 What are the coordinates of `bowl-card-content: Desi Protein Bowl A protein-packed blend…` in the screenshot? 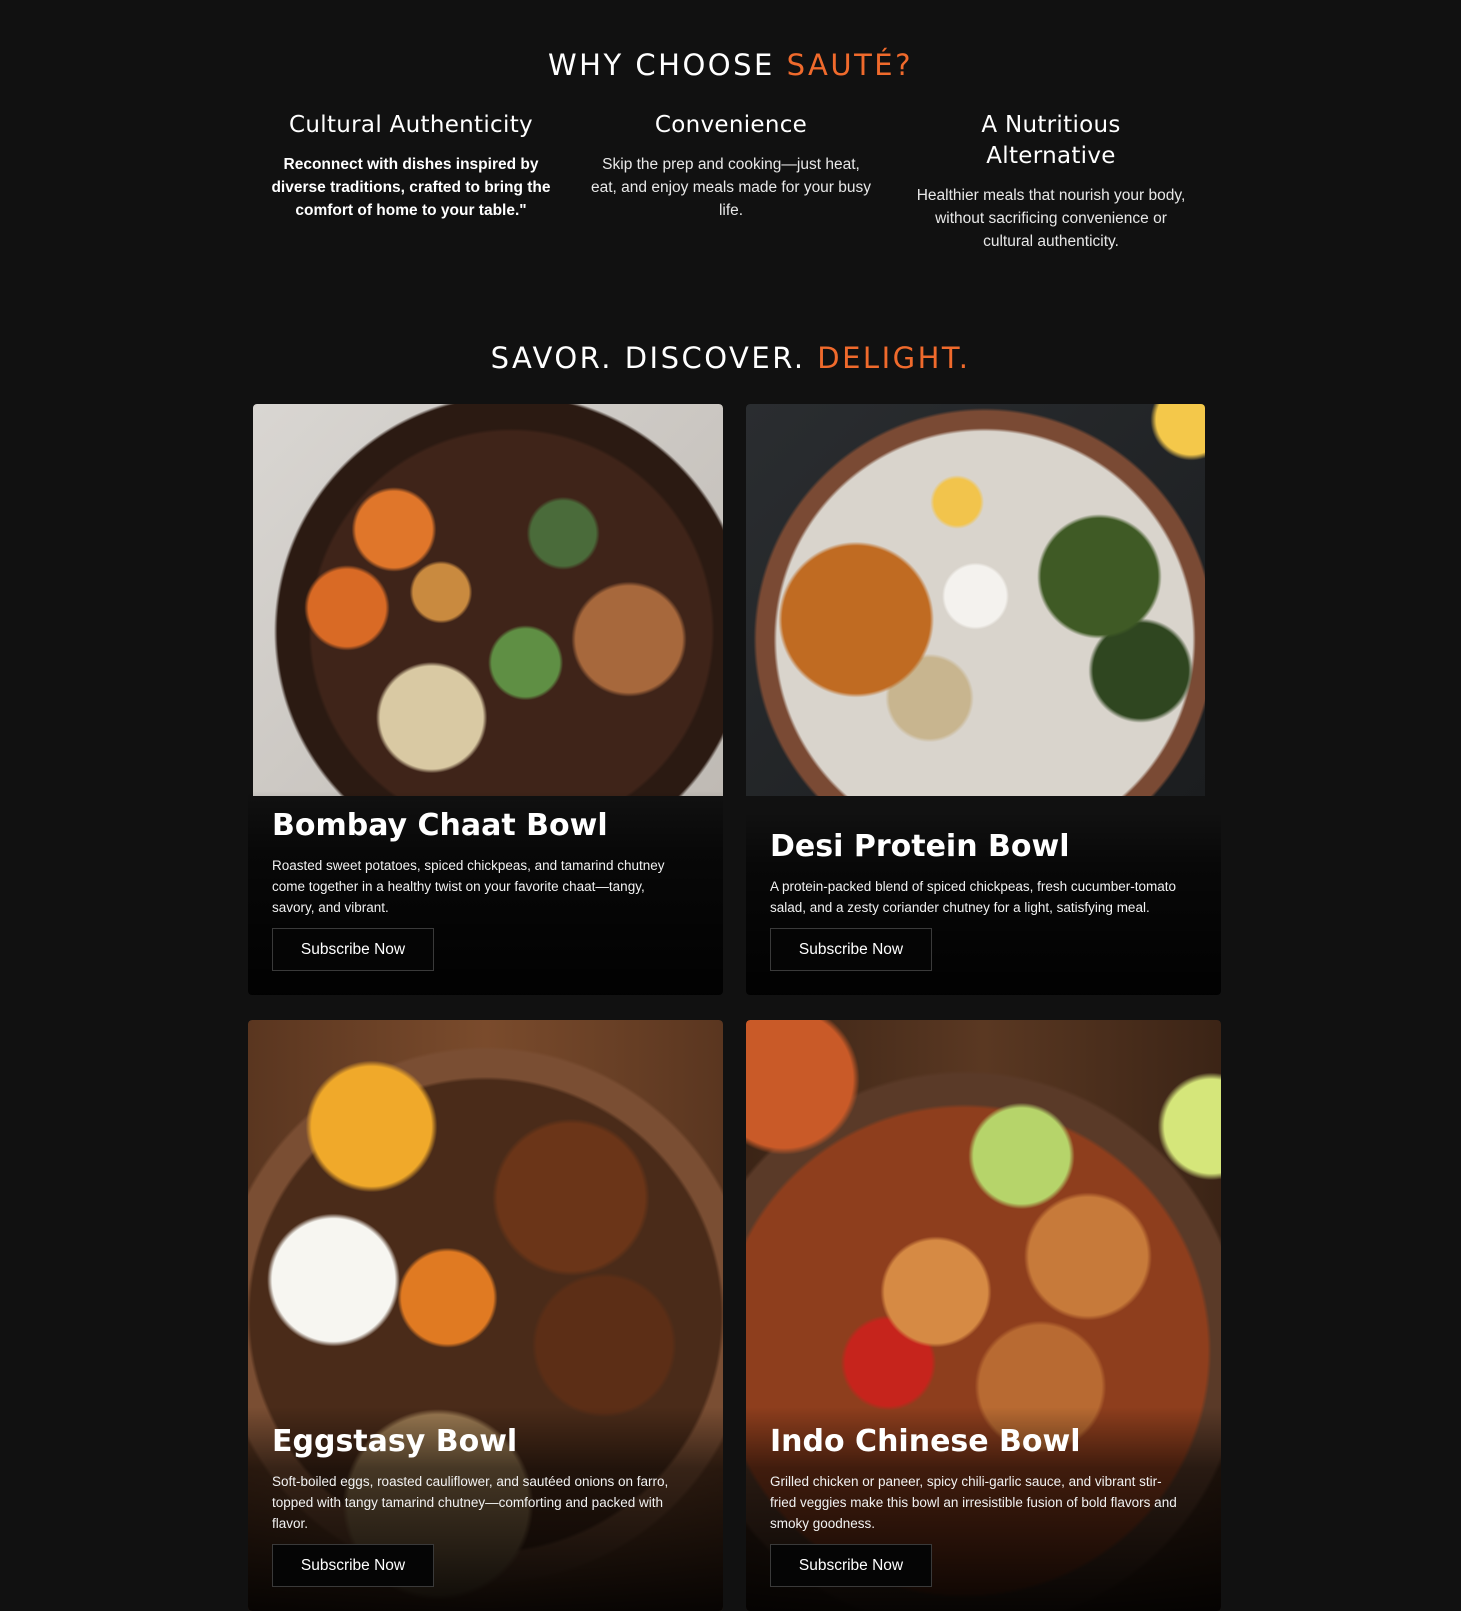 It's located at (983, 903).